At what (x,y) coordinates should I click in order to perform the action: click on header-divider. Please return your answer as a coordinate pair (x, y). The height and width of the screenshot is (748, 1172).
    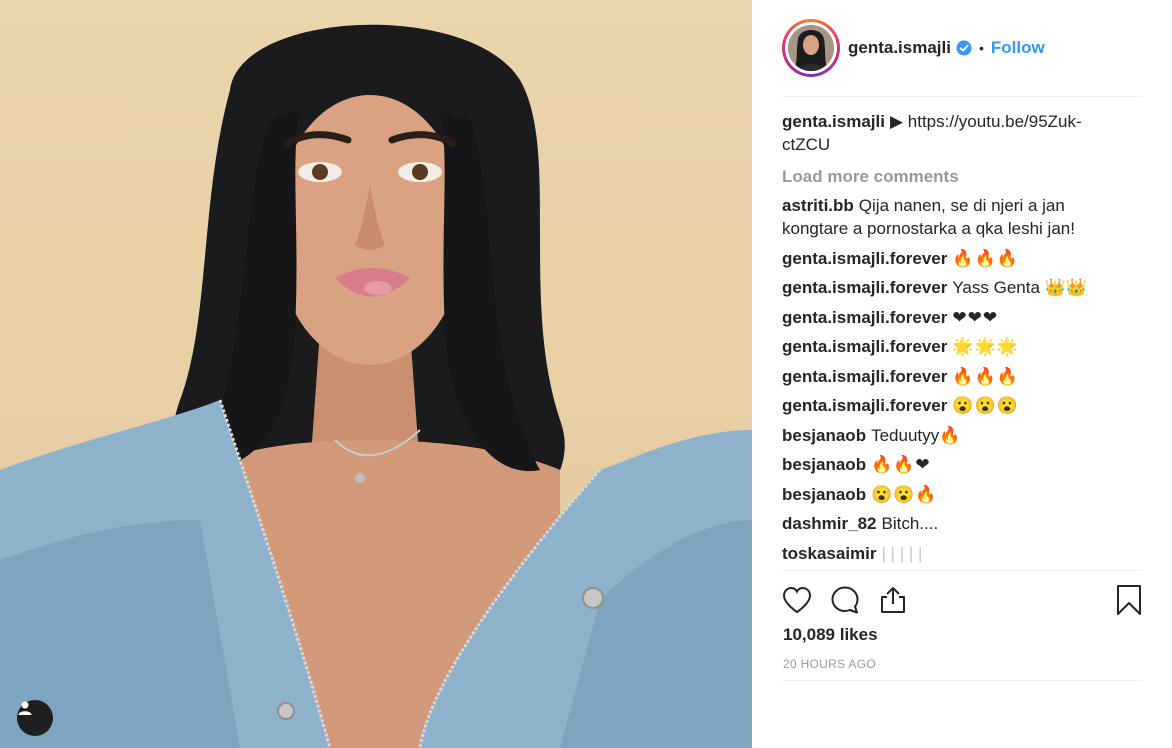
    Looking at the image, I should click on (962, 96).